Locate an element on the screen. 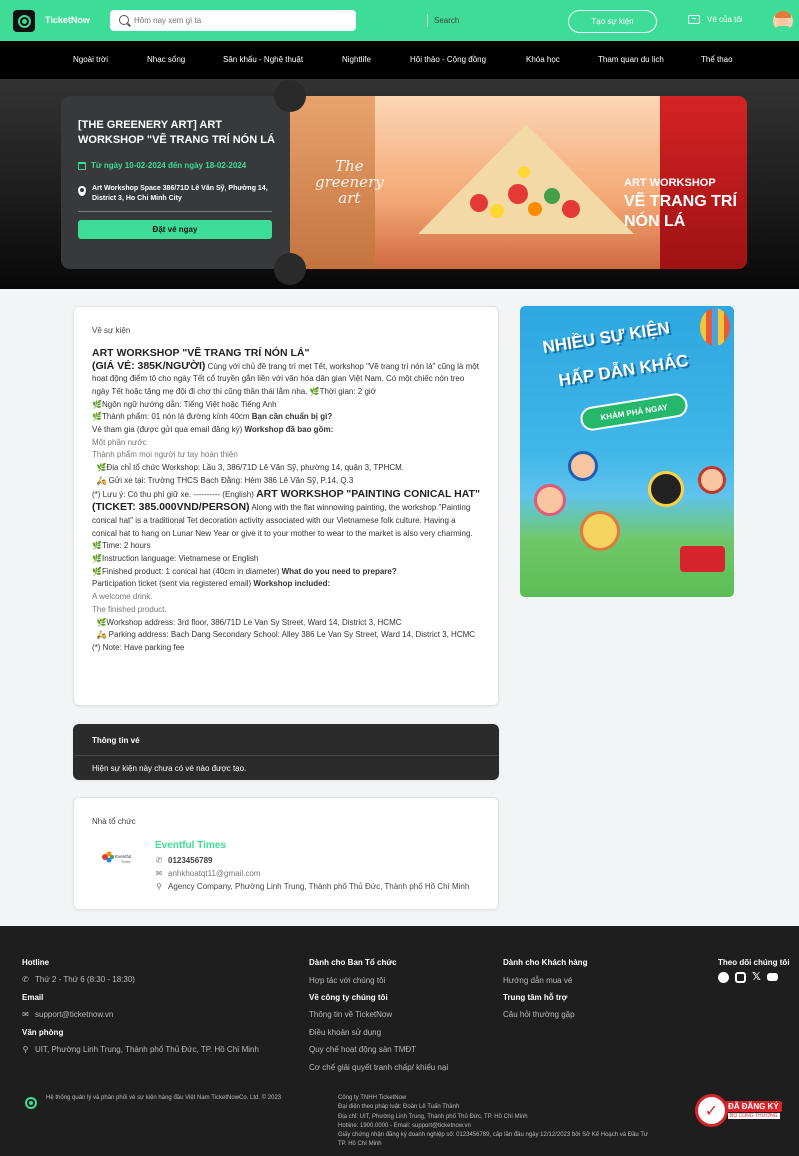 This screenshot has height=1156, width=799. nav-item-stage-art: Sân khấu - Nghệ thuật is located at coordinates (263, 59).